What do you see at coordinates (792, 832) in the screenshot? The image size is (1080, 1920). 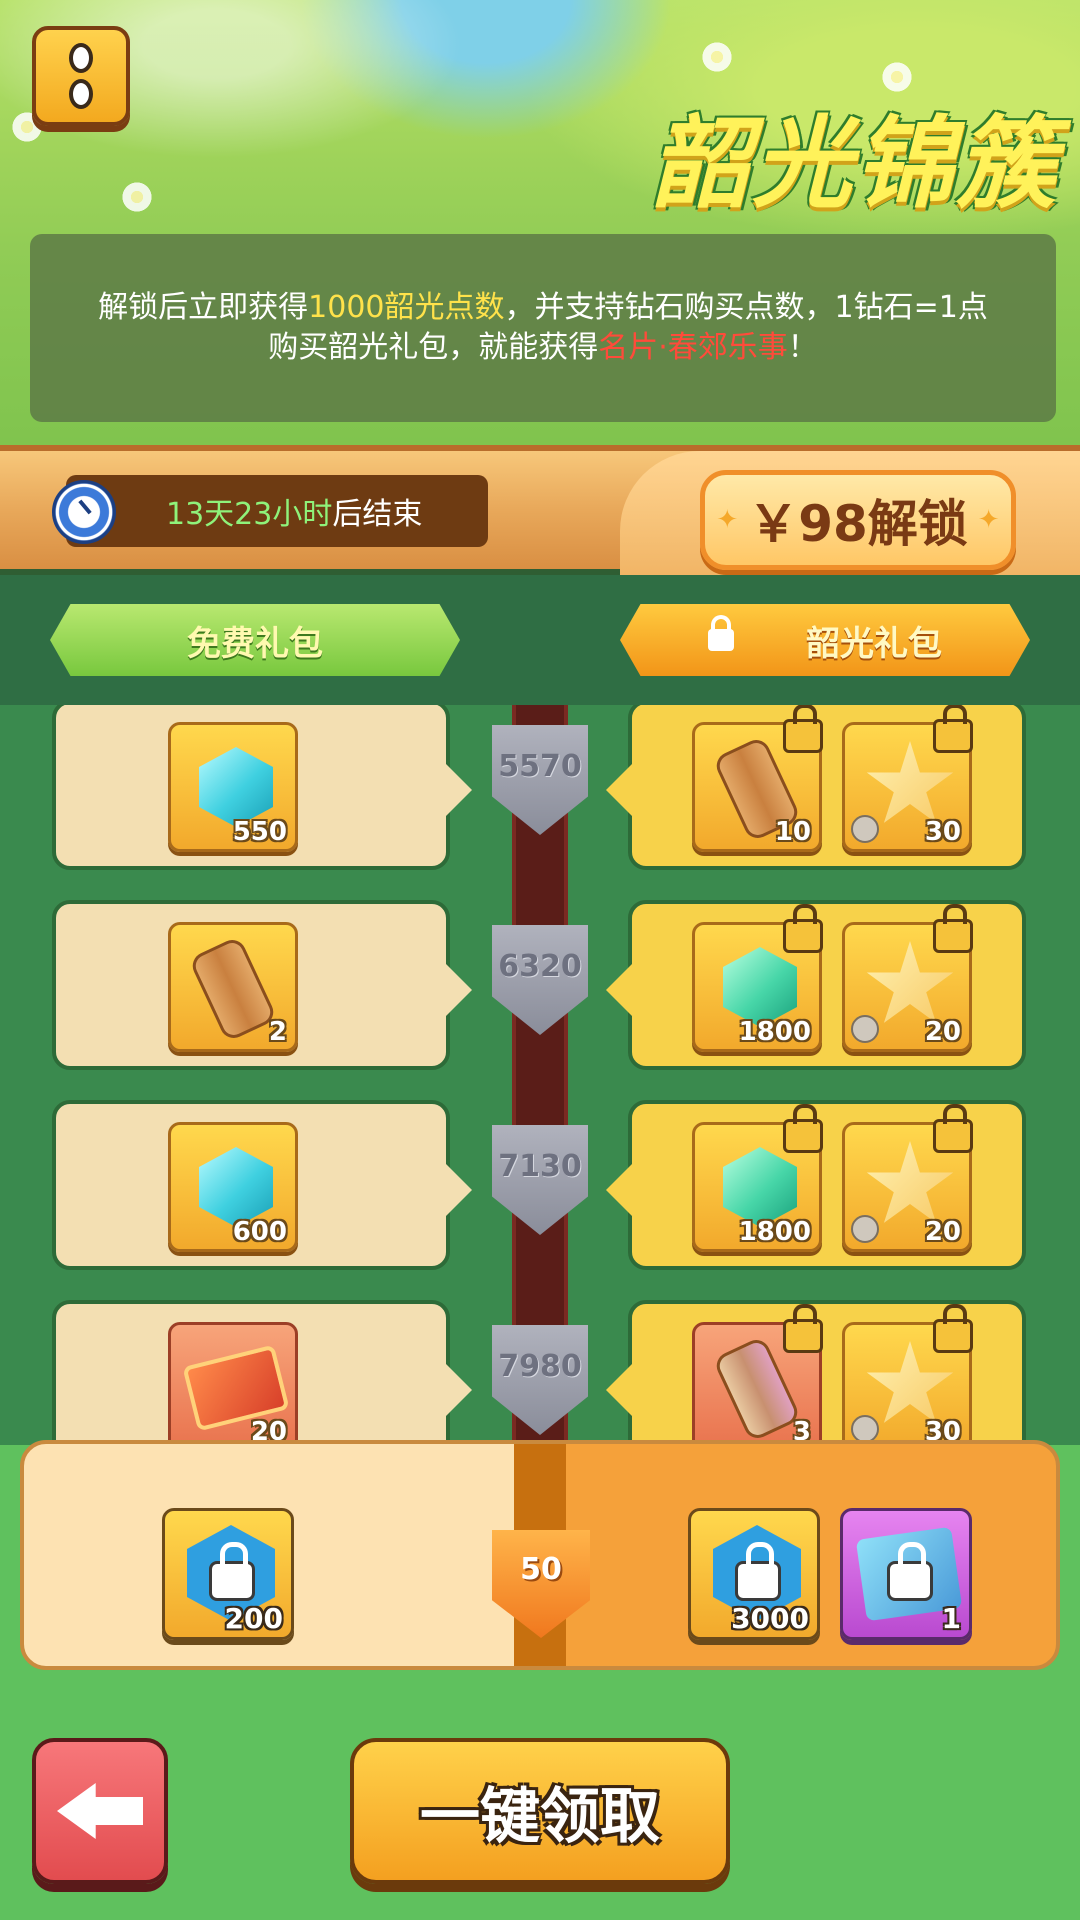 I see `item-quantity: 10` at bounding box center [792, 832].